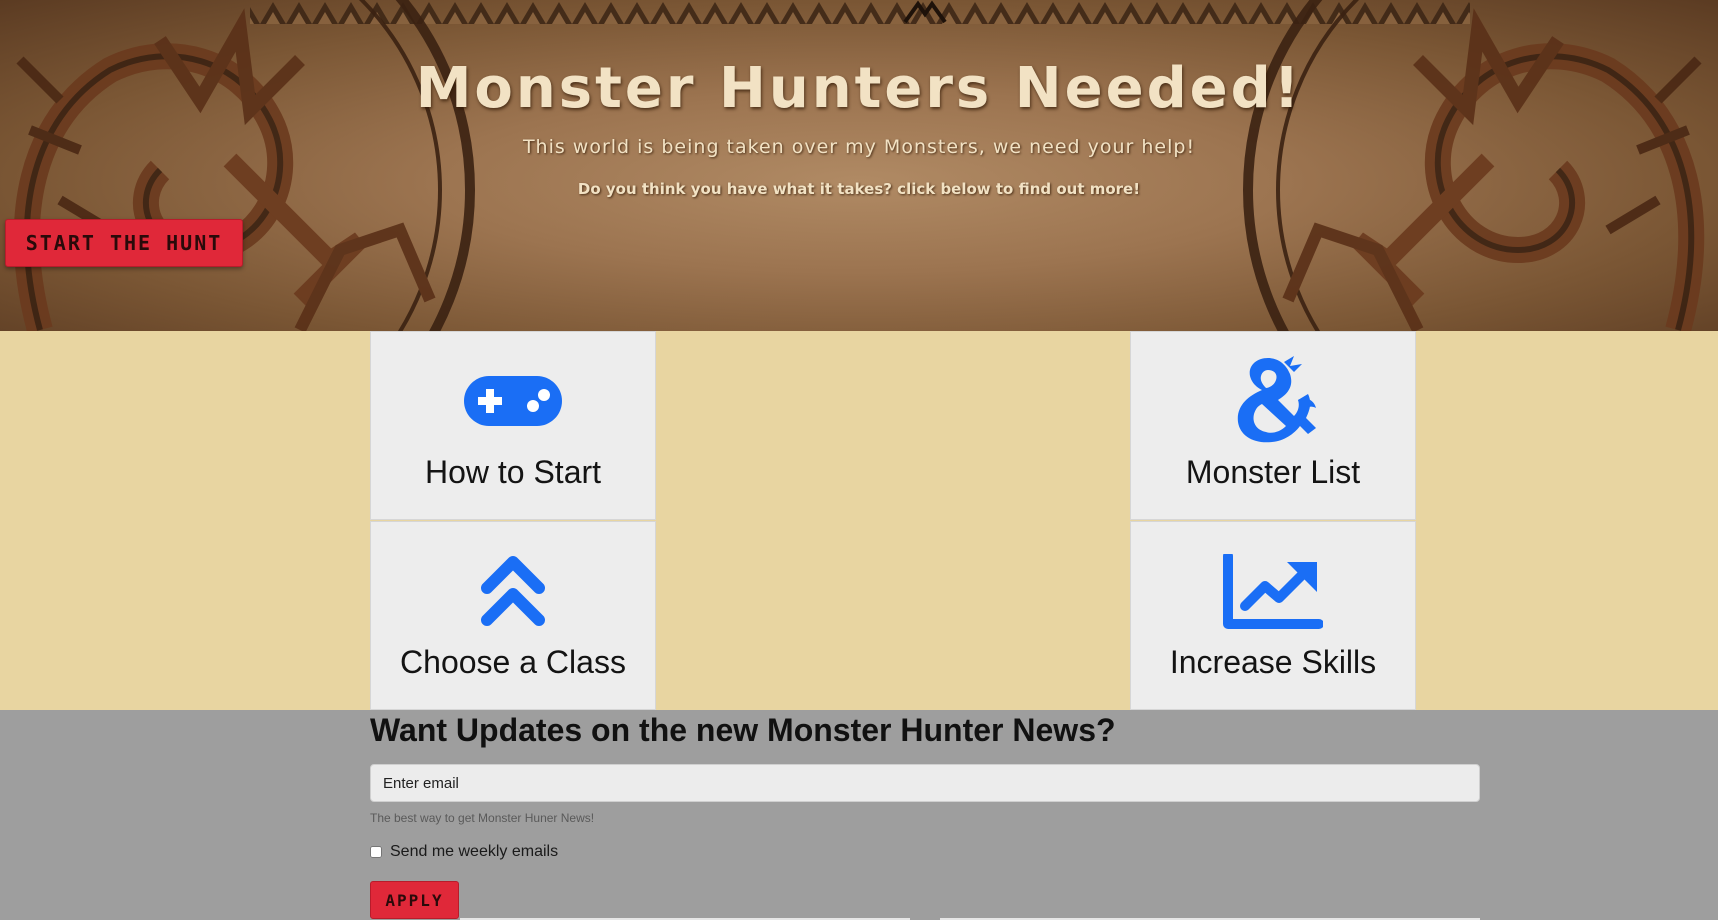  I want to click on start-the-hunt-button: Start the Hunt, so click(124, 243).